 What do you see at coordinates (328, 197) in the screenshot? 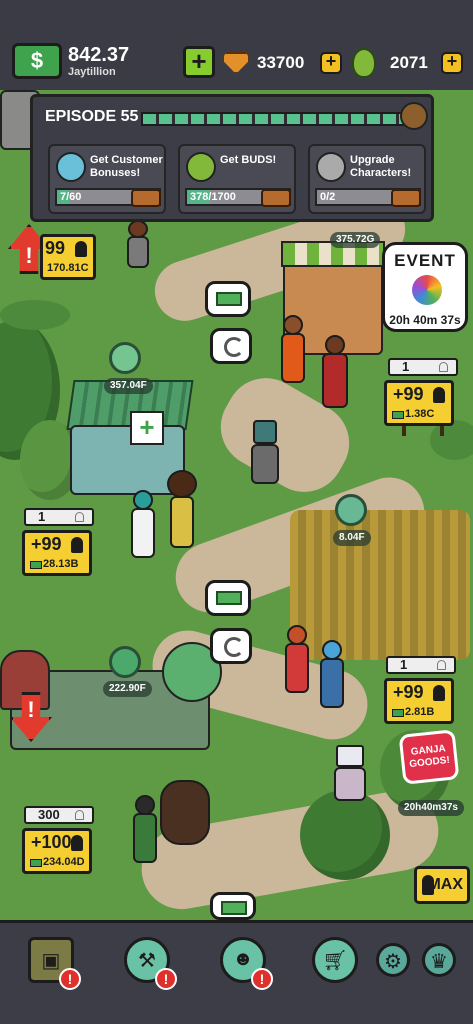
I see `task-progress-text: 0/2` at bounding box center [328, 197].